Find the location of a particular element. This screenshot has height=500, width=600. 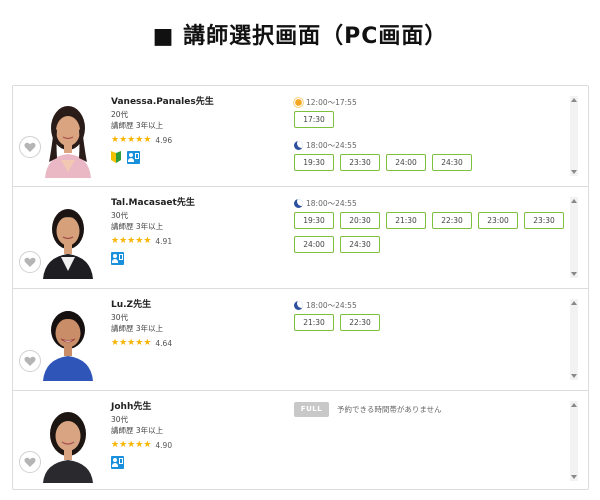

time-range: 12:00〜17:55 is located at coordinates (331, 102).